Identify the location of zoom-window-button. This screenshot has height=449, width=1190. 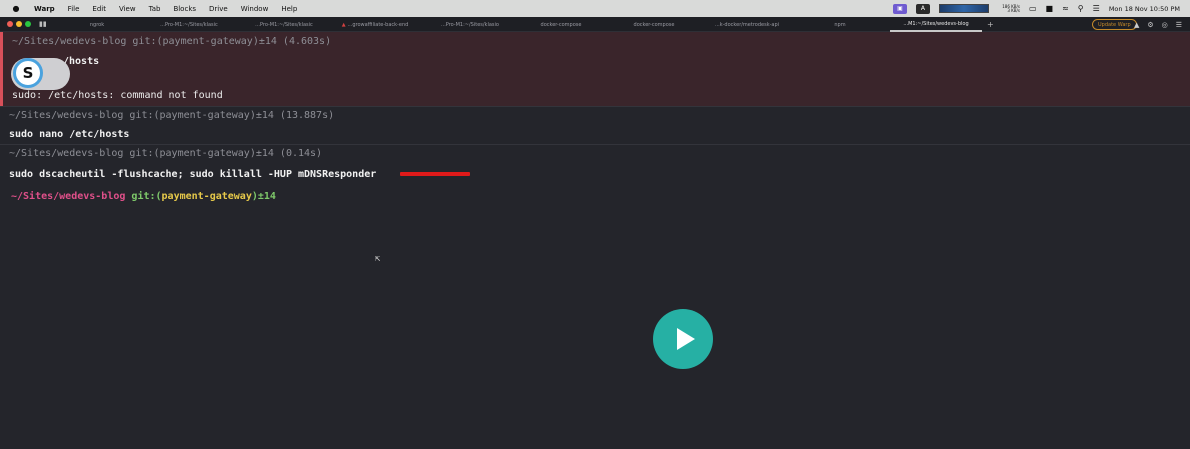
(28, 24).